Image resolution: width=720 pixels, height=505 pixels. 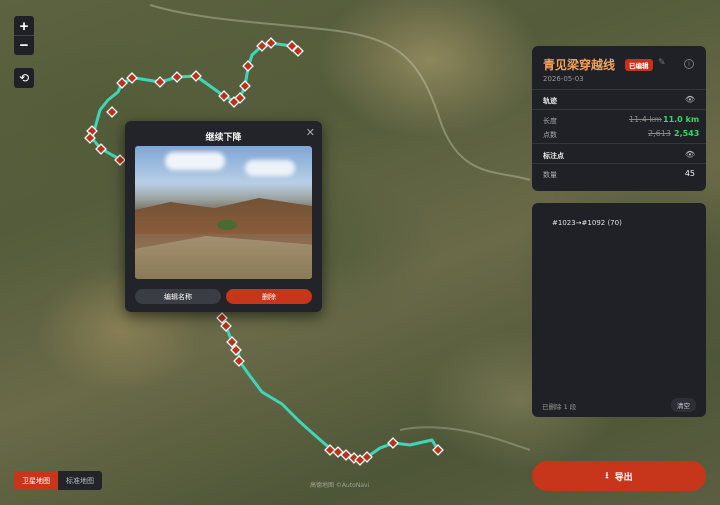 I want to click on zoom-out-button: −, so click(x=24, y=45).